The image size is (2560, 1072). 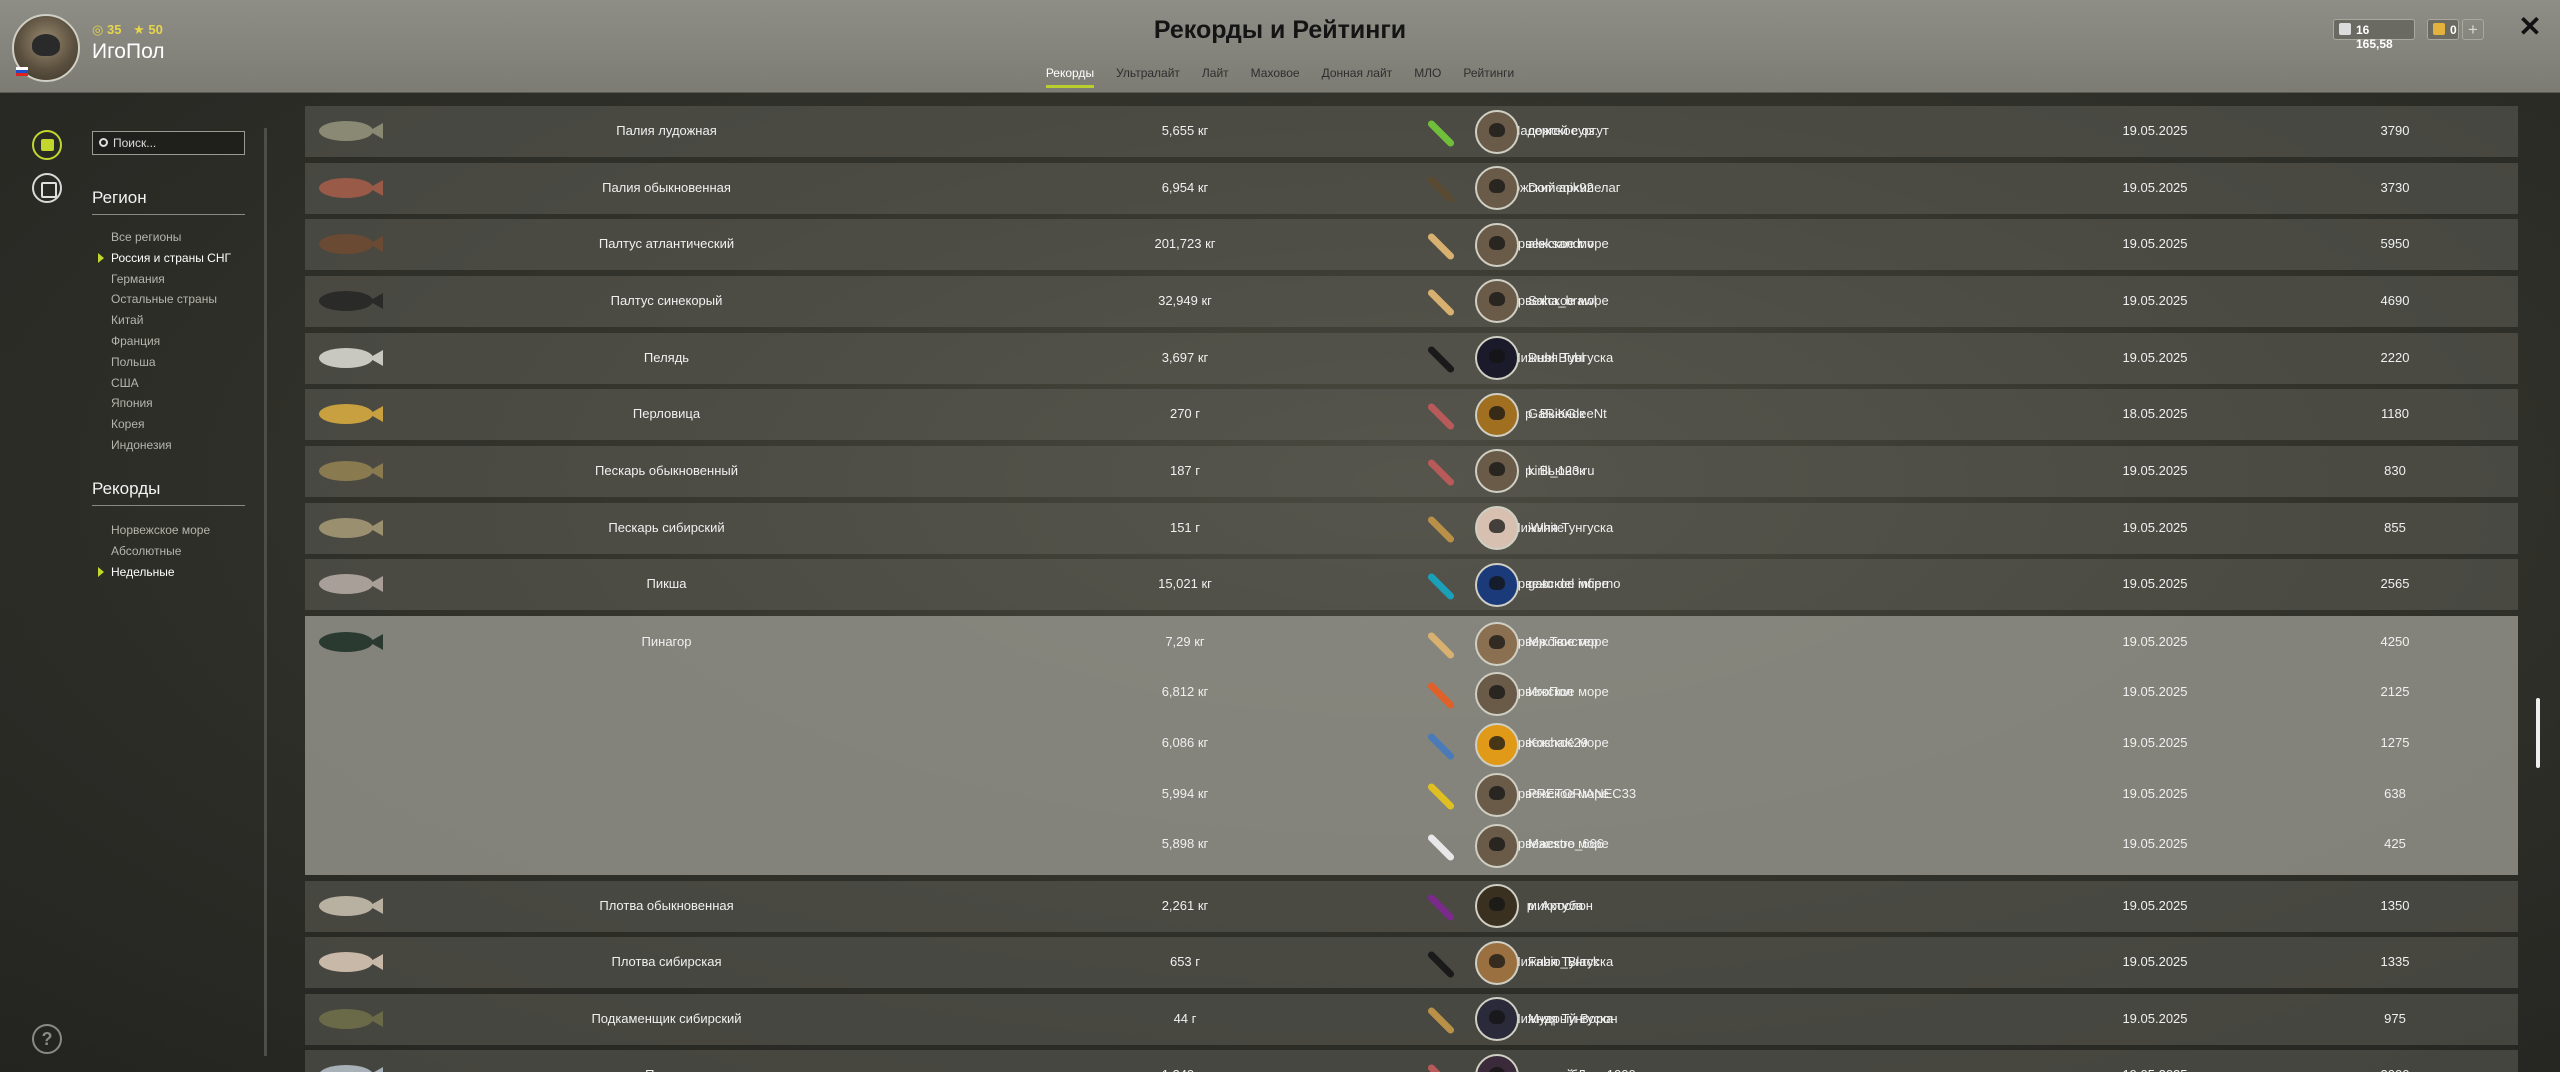 What do you see at coordinates (171, 302) in the screenshot?
I see `region-item: Остальные страны` at bounding box center [171, 302].